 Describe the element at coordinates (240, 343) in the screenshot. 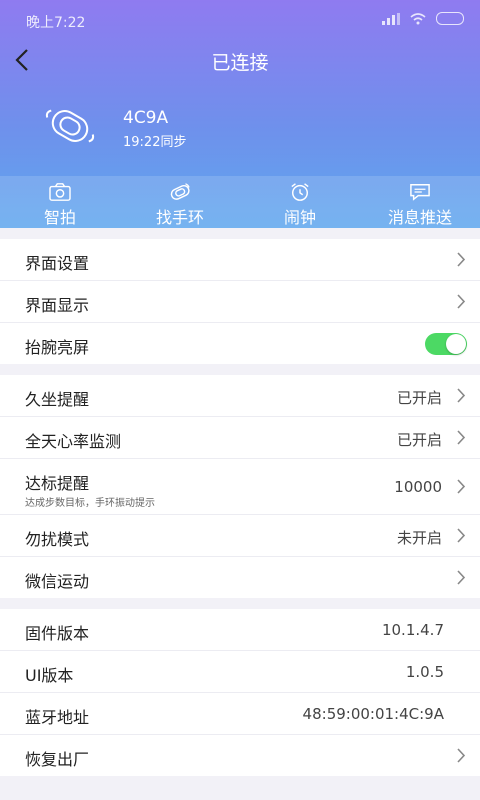

I see `row-raise-to-wake: 抬腕亮屏` at that location.